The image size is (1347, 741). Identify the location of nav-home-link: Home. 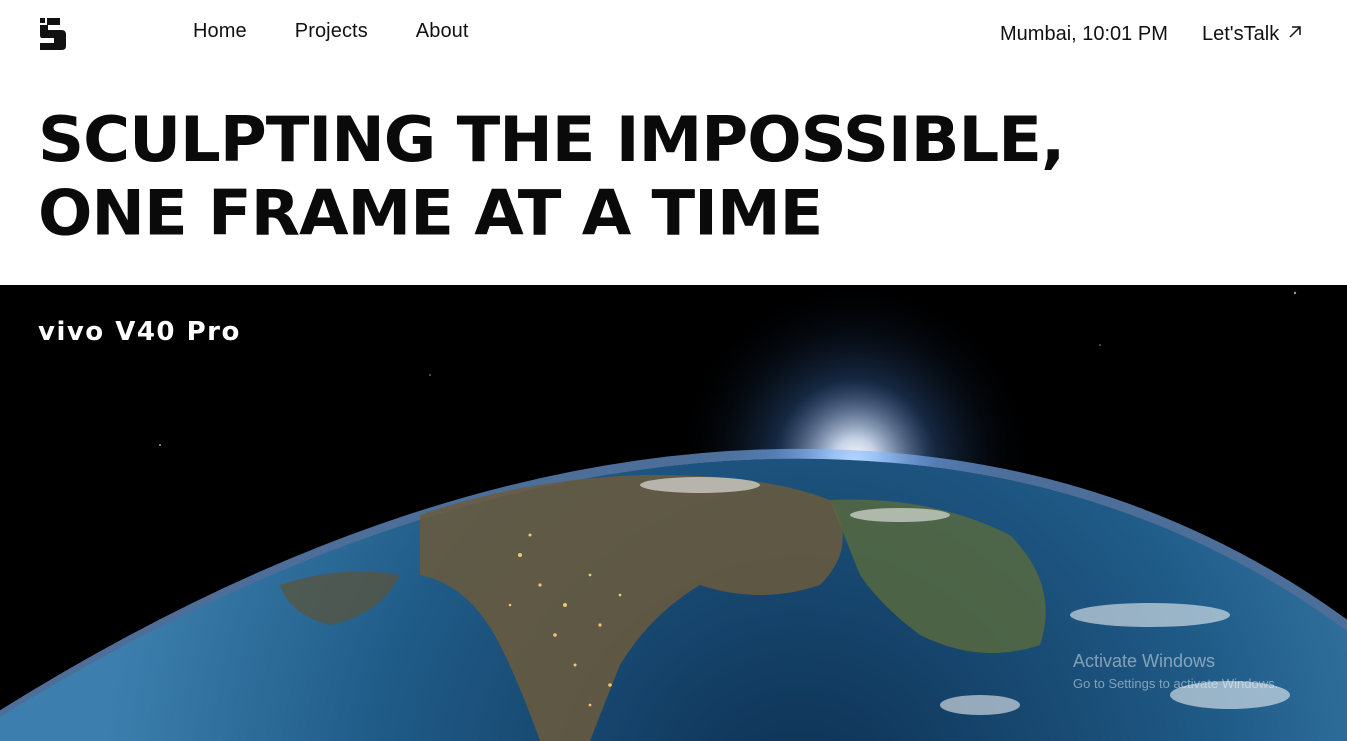
(220, 31).